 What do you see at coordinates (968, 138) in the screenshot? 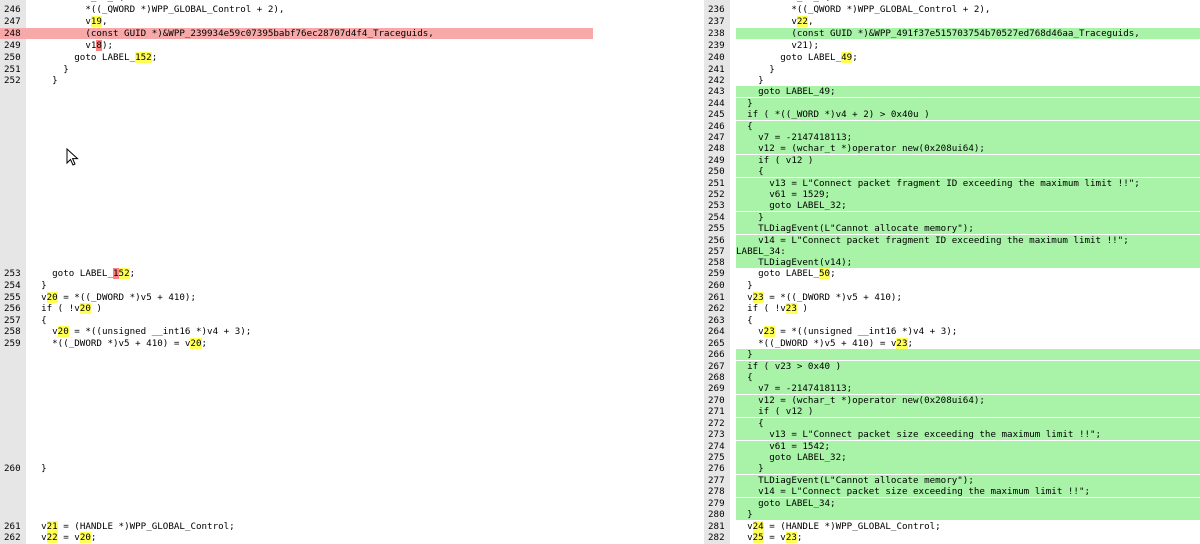
I see `code-text: v7 = -2147418113;` at bounding box center [968, 138].